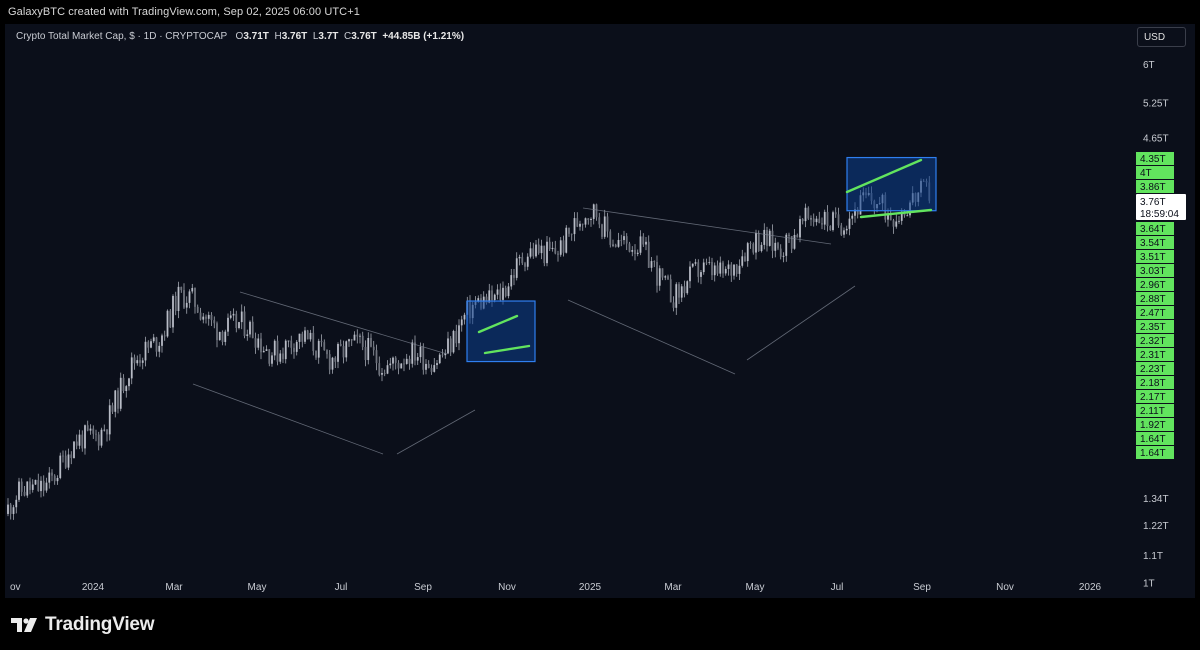 Image resolution: width=1200 pixels, height=650 pixels. I want to click on high-key: H, so click(278, 36).